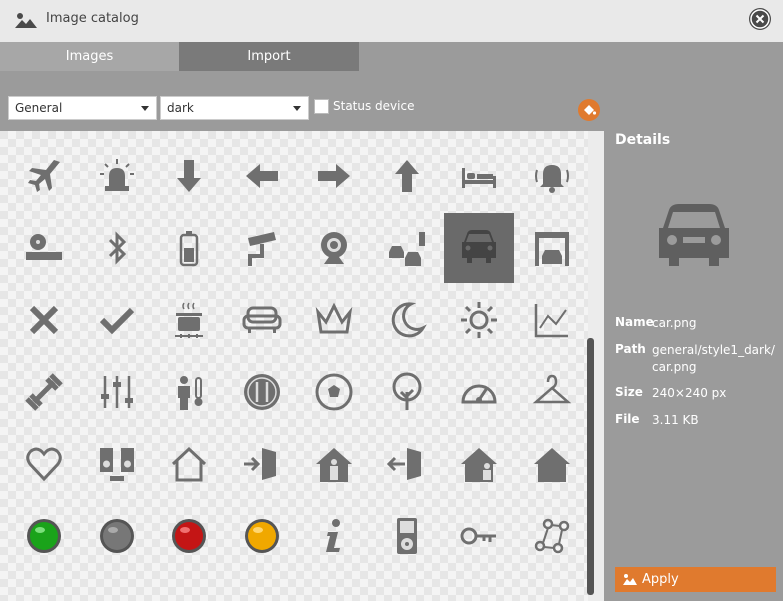 The height and width of the screenshot is (601, 783). I want to click on status-device-label: Status device, so click(374, 106).